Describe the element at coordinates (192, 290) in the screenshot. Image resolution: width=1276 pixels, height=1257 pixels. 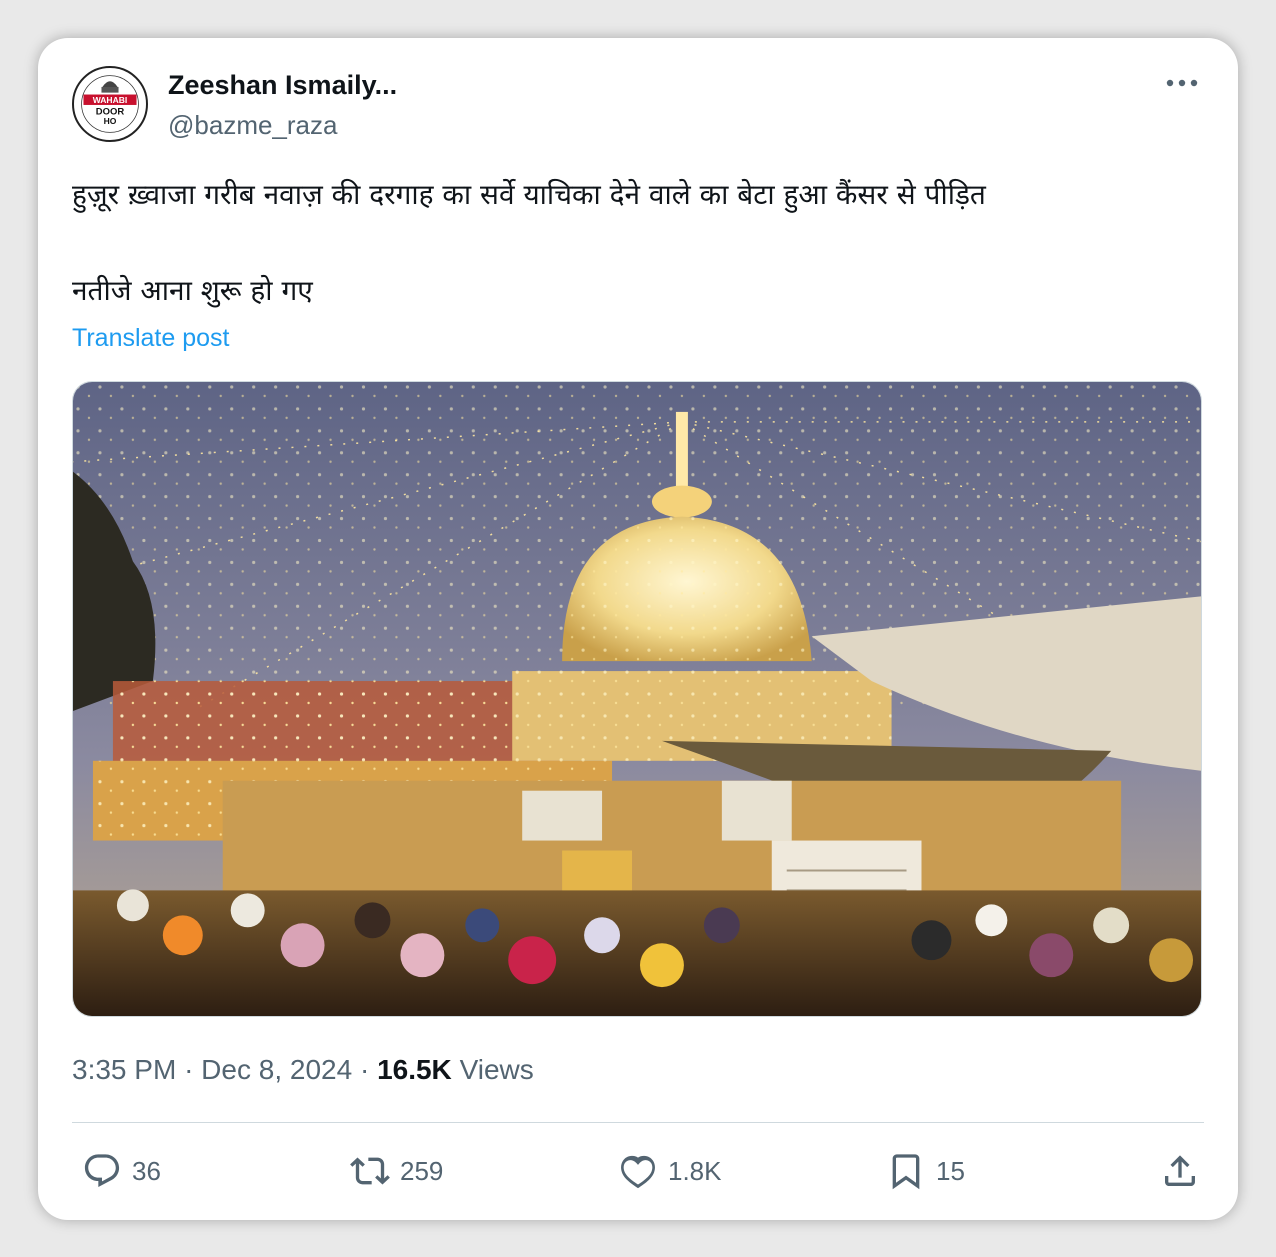
I see `post-text-line-2: नतीजे आना शुरू हो गए` at that location.